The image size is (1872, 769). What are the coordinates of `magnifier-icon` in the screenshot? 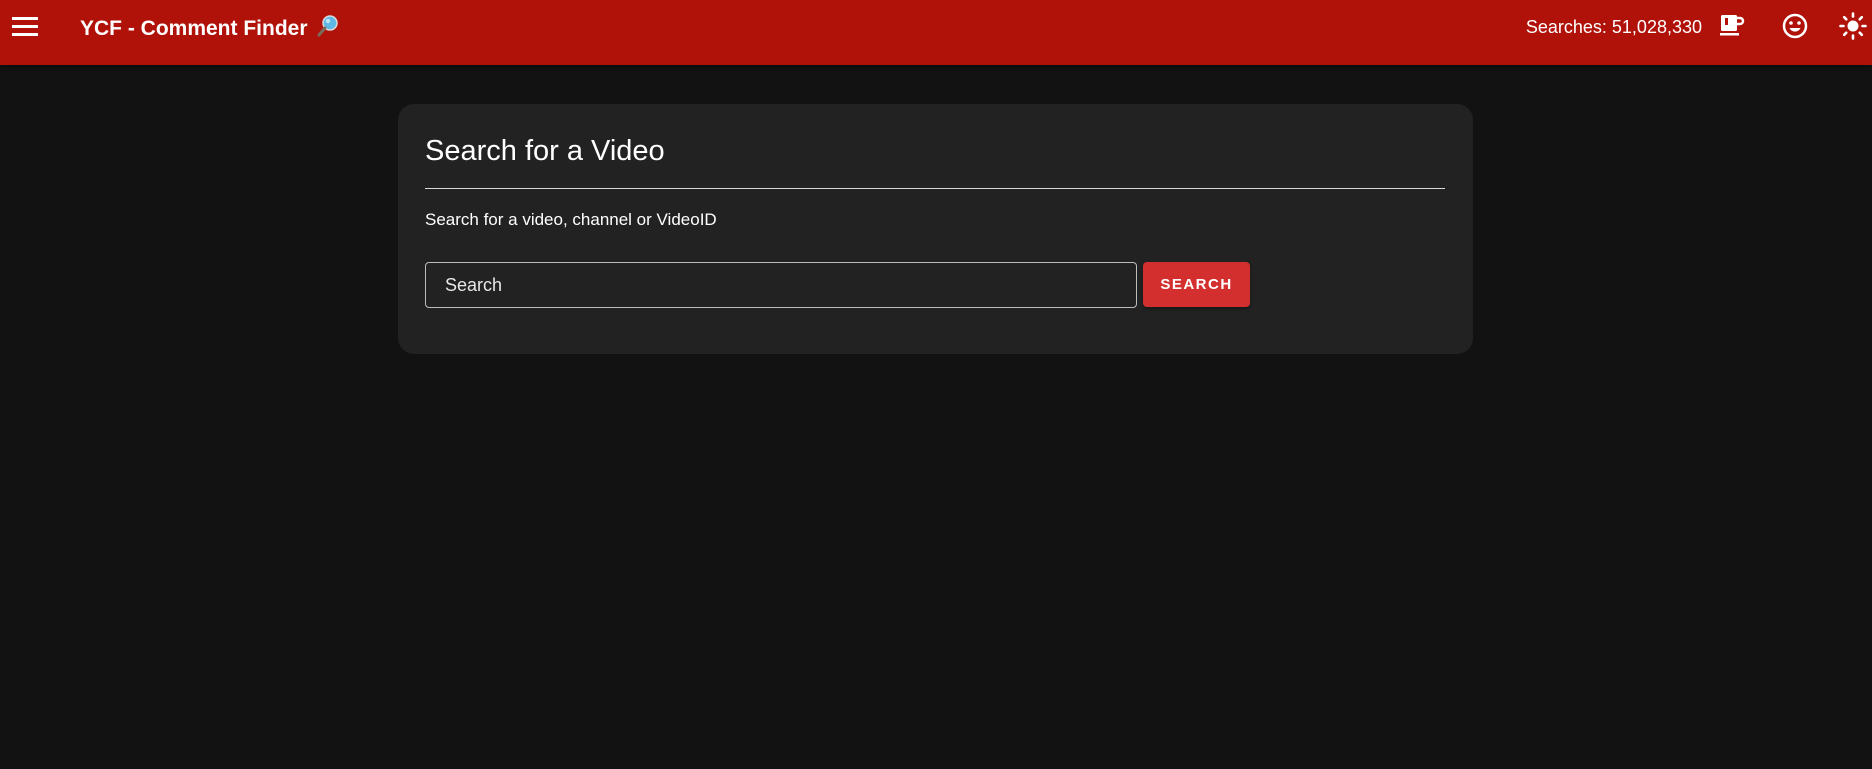 It's located at (327, 25).